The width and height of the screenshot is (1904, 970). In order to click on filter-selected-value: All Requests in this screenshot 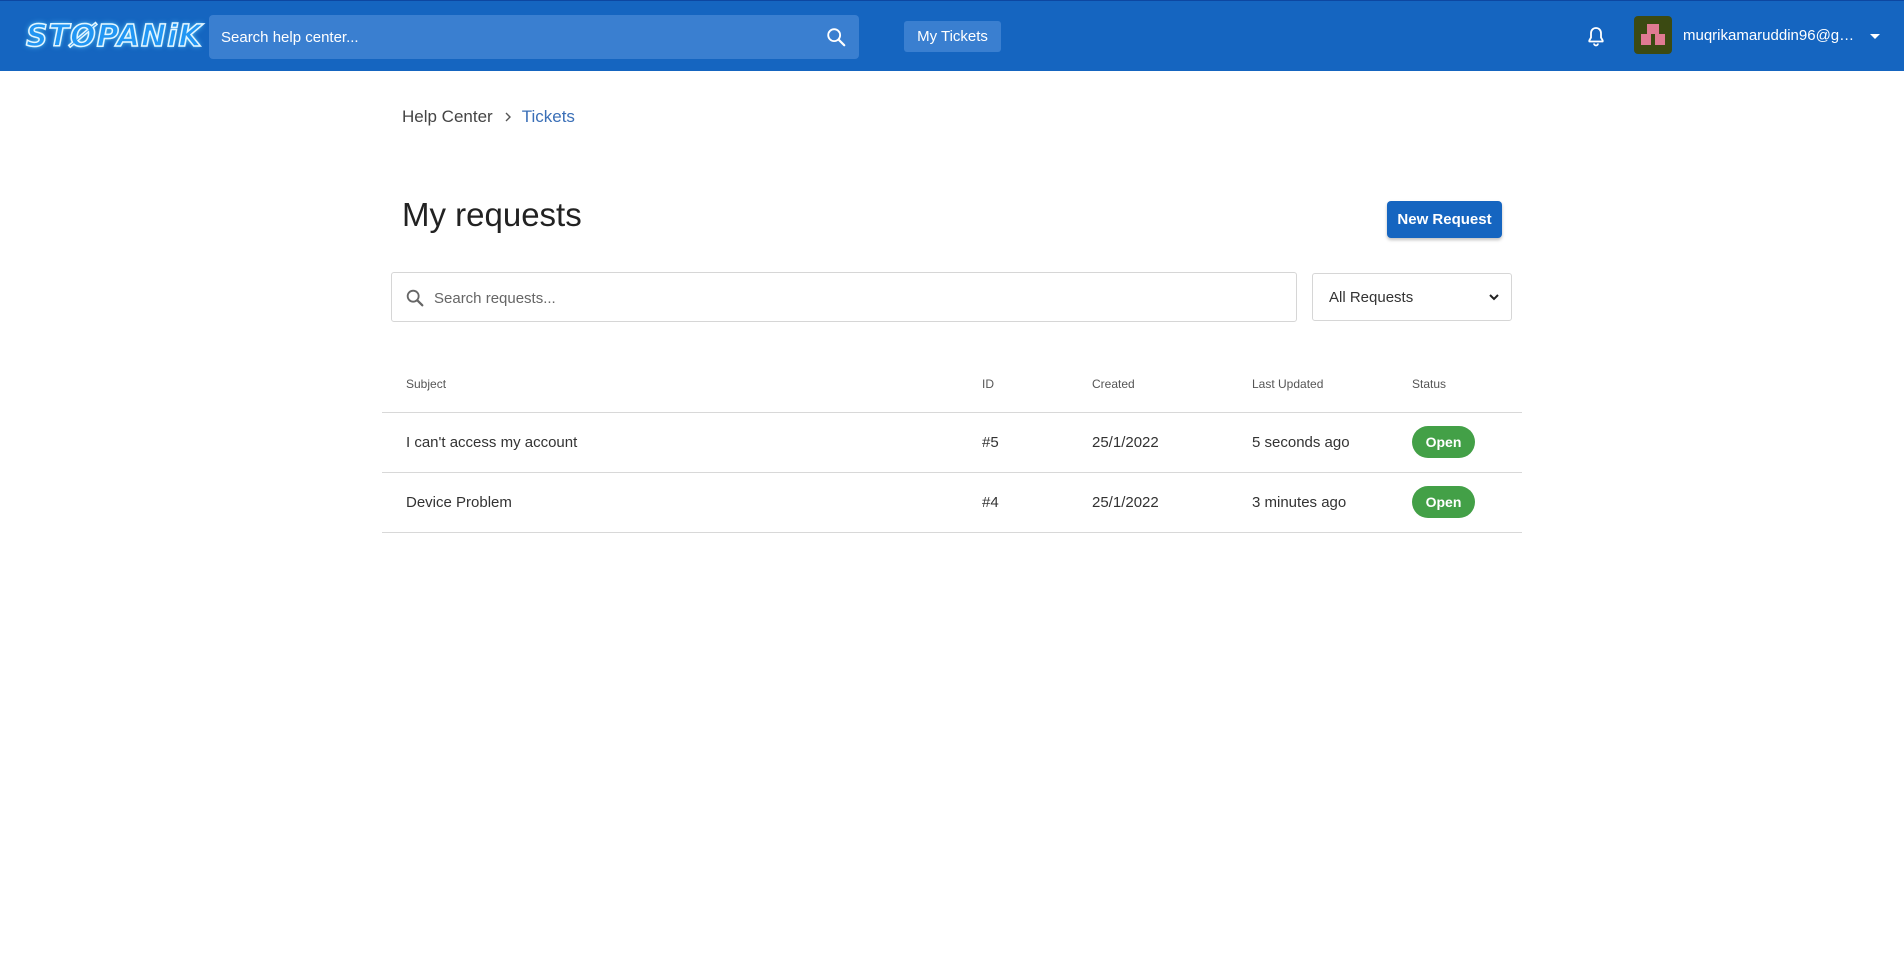, I will do `click(1371, 297)`.